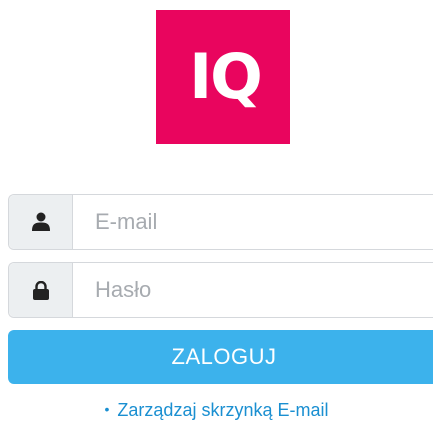  What do you see at coordinates (41, 290) in the screenshot?
I see `lock-icon` at bounding box center [41, 290].